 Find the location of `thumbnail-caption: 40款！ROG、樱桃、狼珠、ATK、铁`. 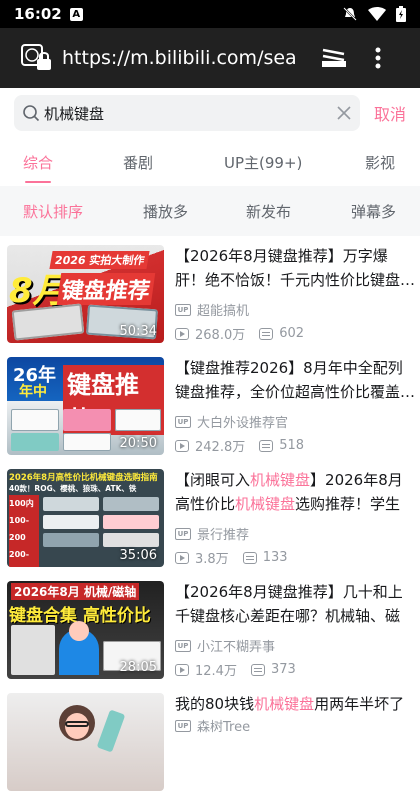

thumbnail-caption: 40款！ROG、樱桃、狼珠、ATK、铁 is located at coordinates (73, 488).